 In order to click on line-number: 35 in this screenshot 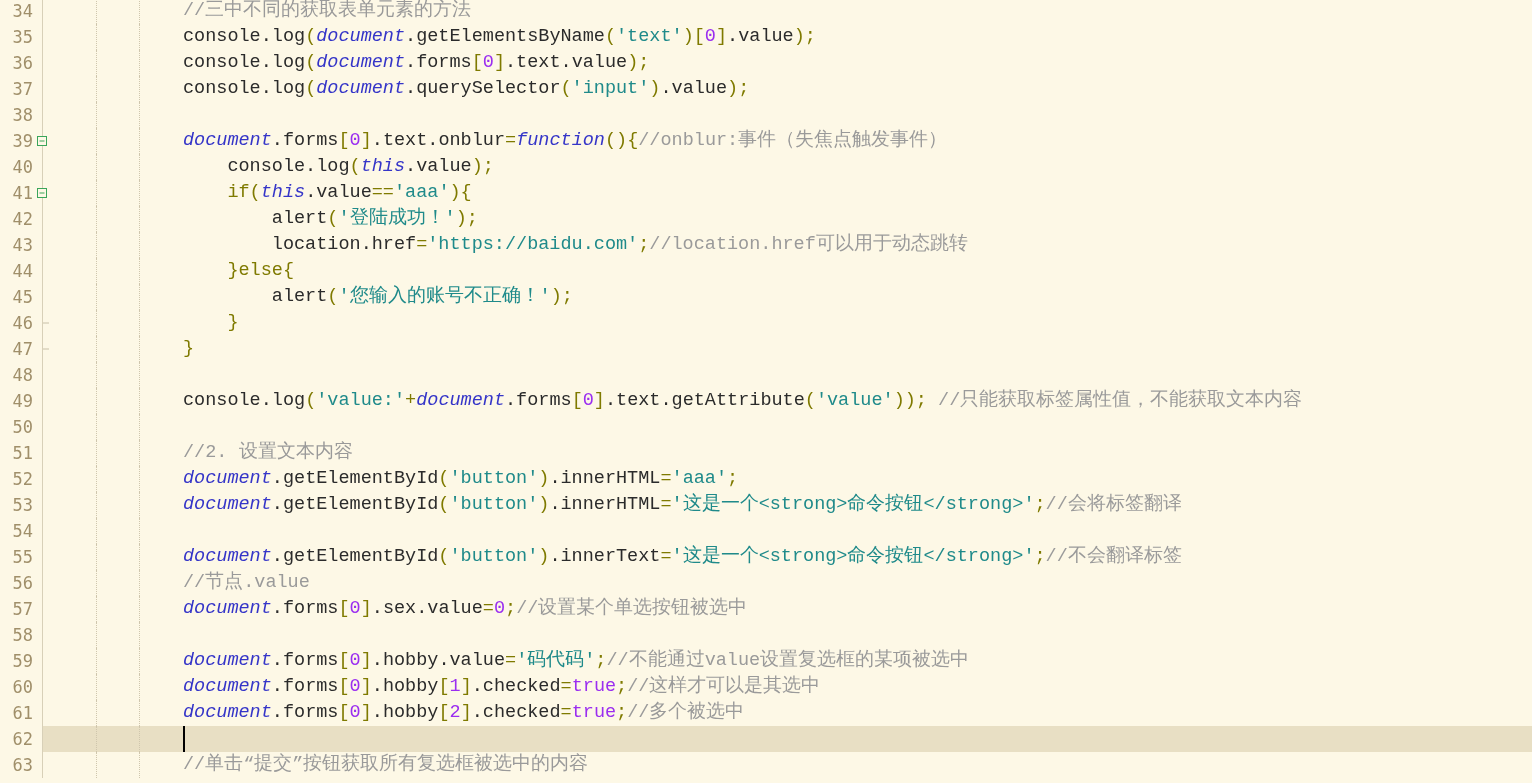, I will do `click(22, 37)`.